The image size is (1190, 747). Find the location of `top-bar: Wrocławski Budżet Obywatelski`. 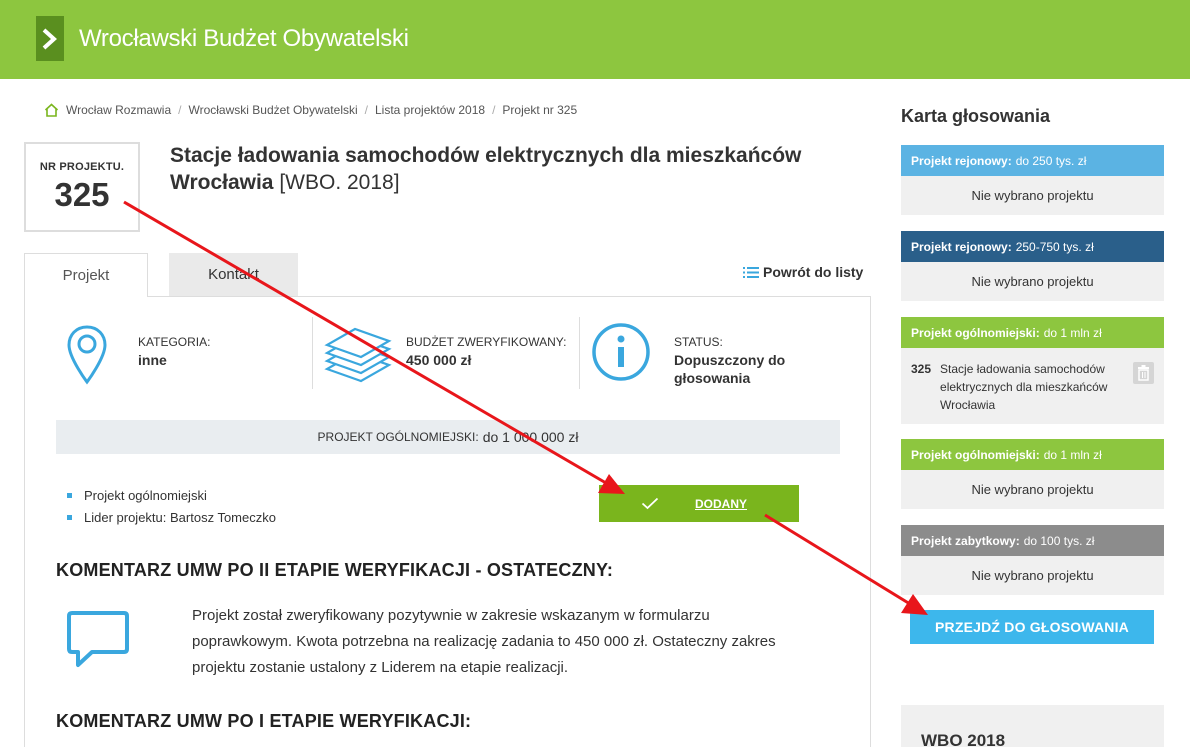

top-bar: Wrocławski Budżet Obywatelski is located at coordinates (595, 39).